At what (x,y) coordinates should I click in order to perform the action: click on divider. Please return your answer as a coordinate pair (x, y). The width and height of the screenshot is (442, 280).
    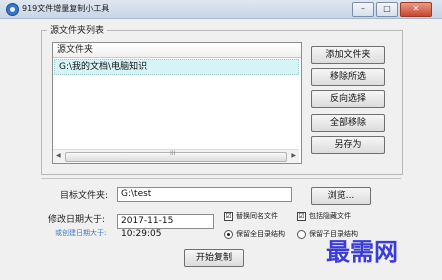
    Looking at the image, I should click on (221, 178).